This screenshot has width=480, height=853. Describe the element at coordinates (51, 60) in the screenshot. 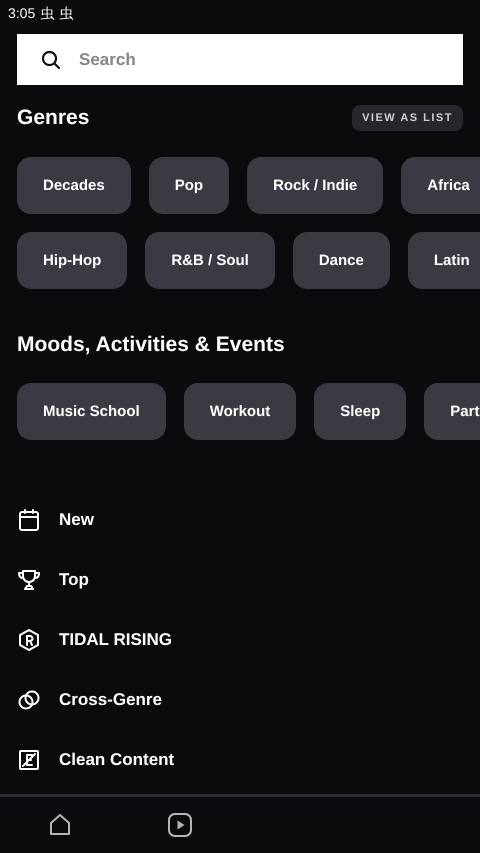

I see `search-icon` at that location.